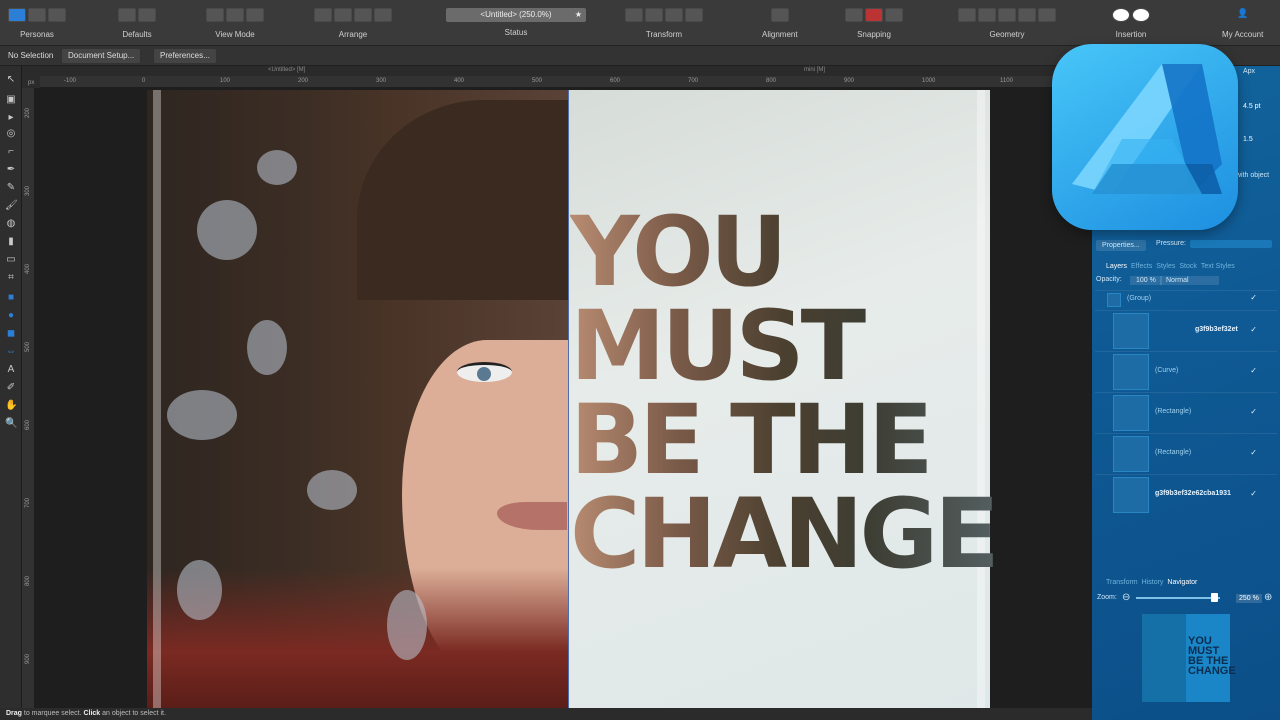  Describe the element at coordinates (1252, 106) in the screenshot. I see `stroke-value: 4.5 pt` at that location.